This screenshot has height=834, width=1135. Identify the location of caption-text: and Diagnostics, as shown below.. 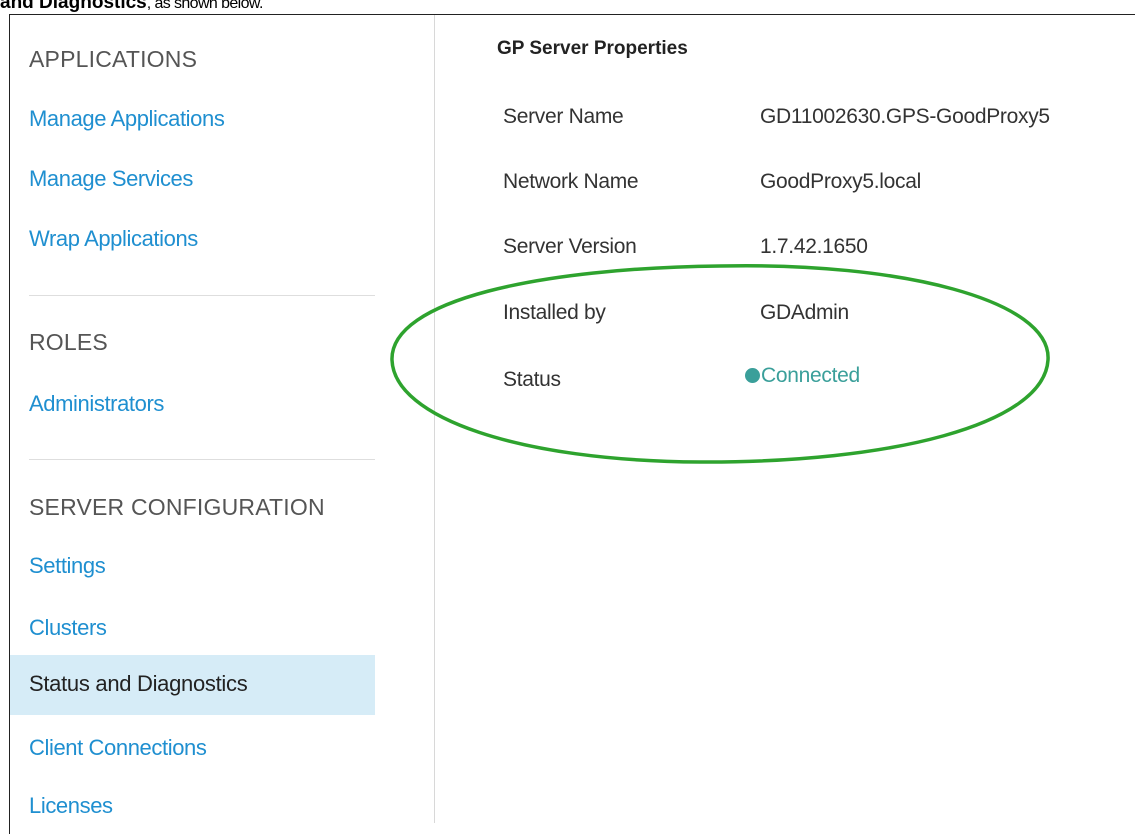
(132, 6).